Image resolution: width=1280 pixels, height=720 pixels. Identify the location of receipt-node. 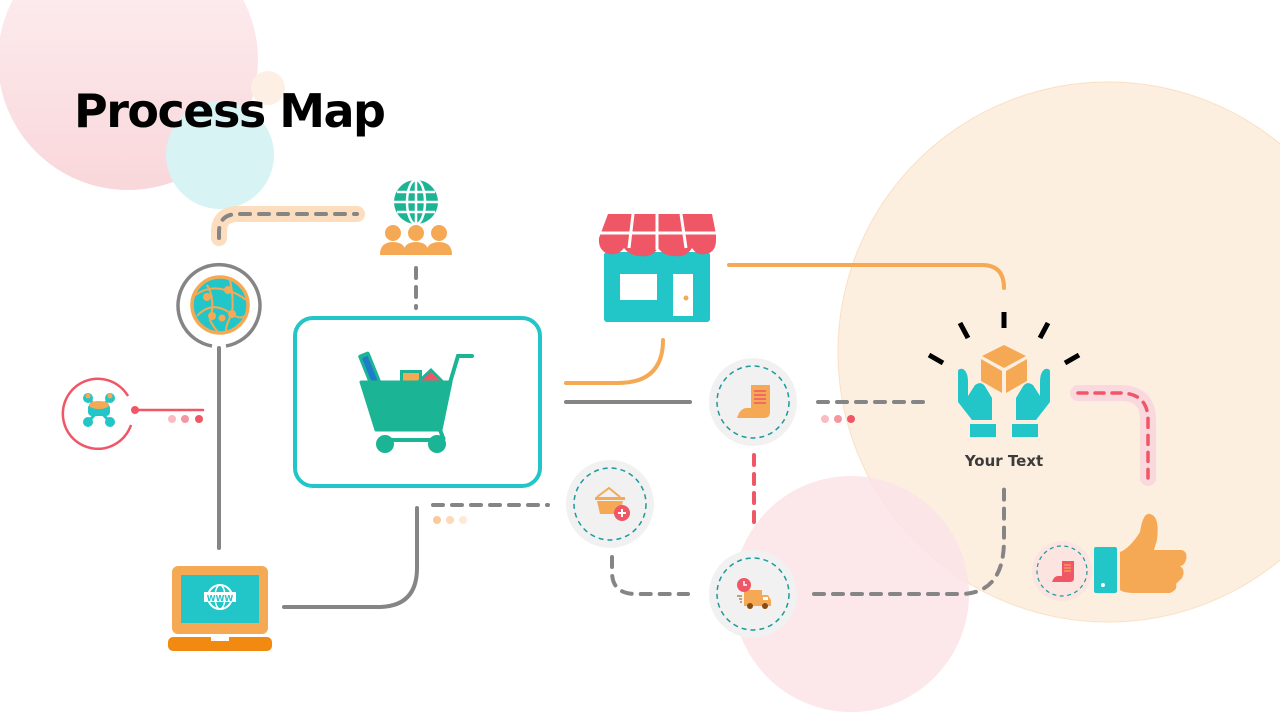
(753, 402).